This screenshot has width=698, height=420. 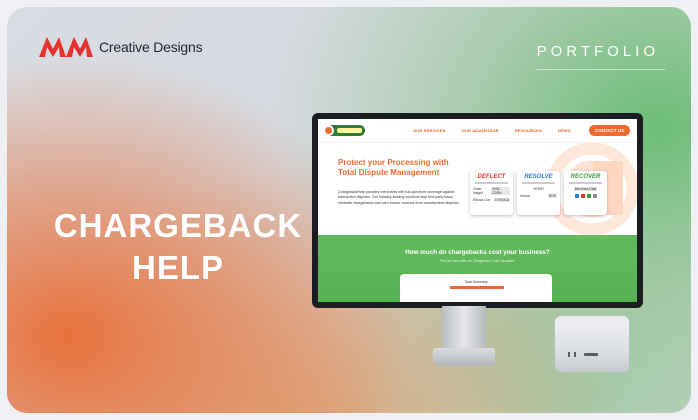 I want to click on calculator-bar, so click(x=477, y=287).